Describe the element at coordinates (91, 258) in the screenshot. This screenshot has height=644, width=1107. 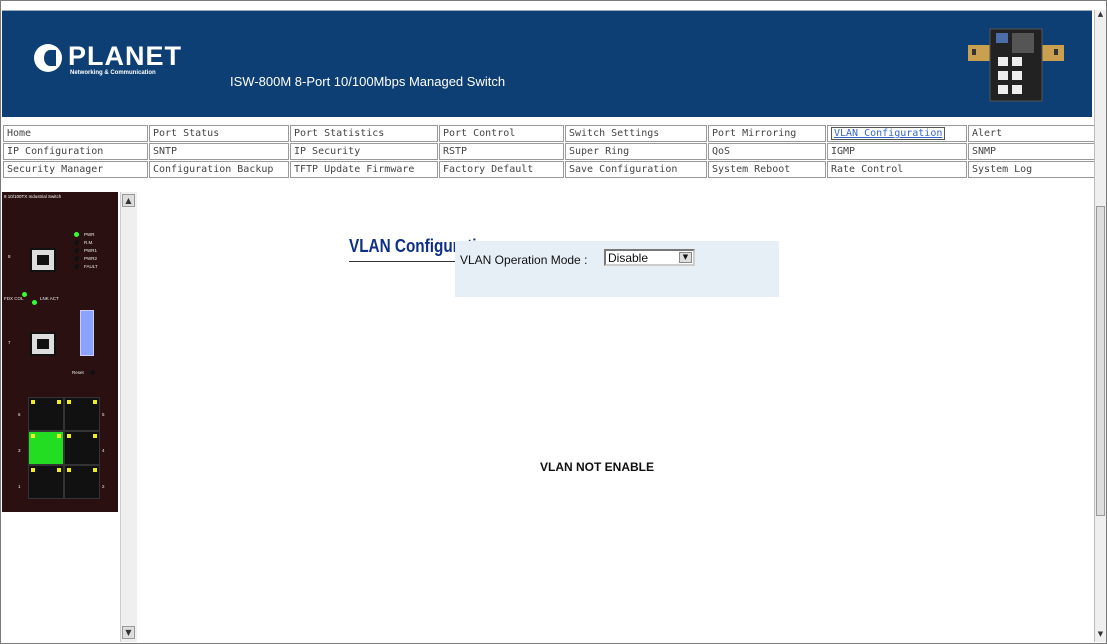
I see `led-label-pwr2: PWR2` at that location.